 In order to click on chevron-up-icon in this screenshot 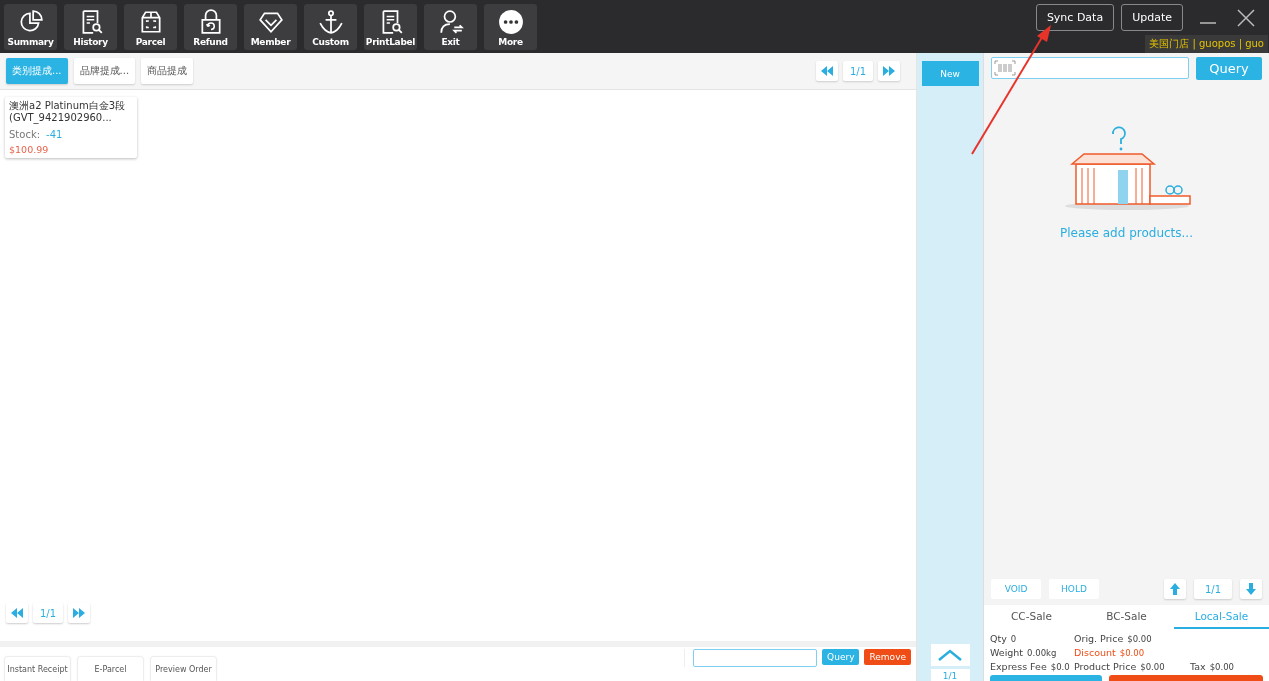, I will do `click(950, 655)`.